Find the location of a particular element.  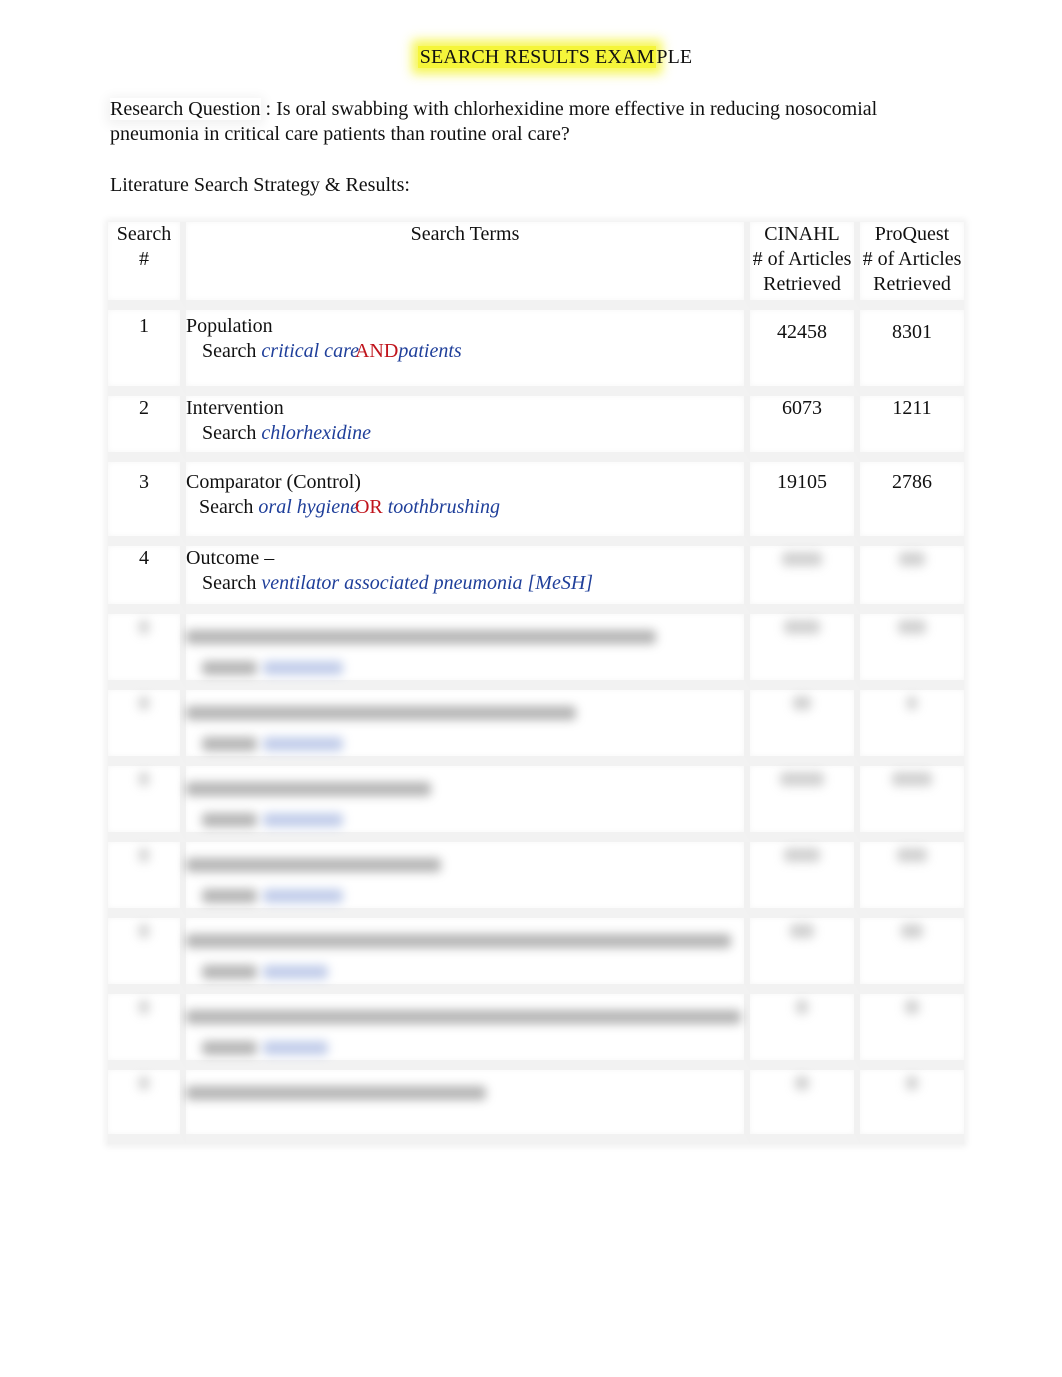

proquest-count: 2786 is located at coordinates (912, 504).